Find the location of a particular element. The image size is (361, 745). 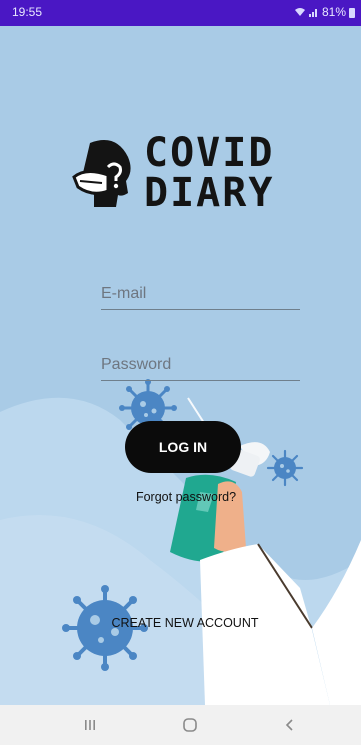

virus-icon is located at coordinates (285, 468).